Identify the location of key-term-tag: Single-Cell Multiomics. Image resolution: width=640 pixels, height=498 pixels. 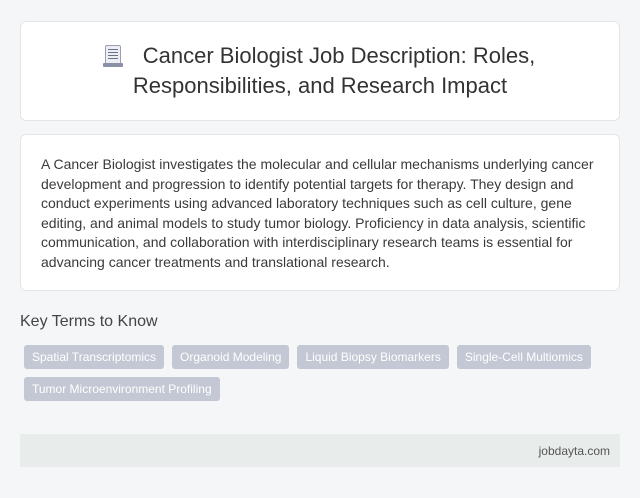
(523, 357).